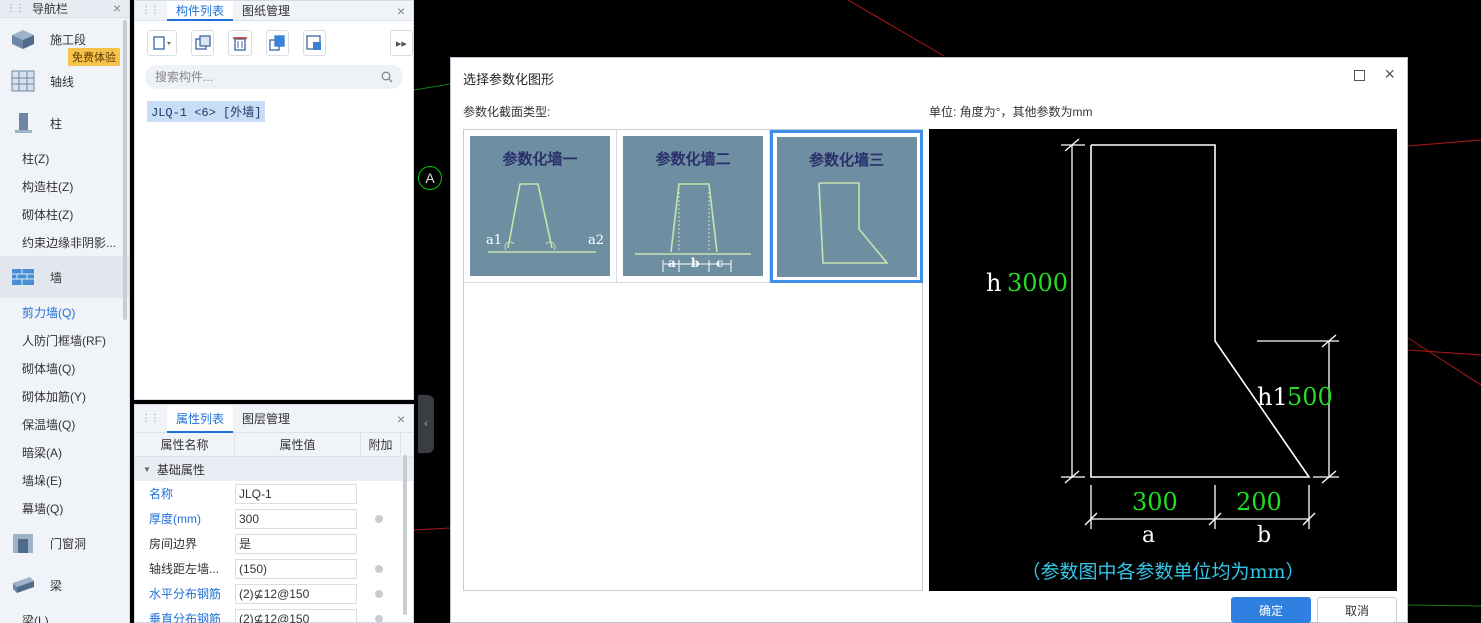  I want to click on ok-button: 确定, so click(1271, 610).